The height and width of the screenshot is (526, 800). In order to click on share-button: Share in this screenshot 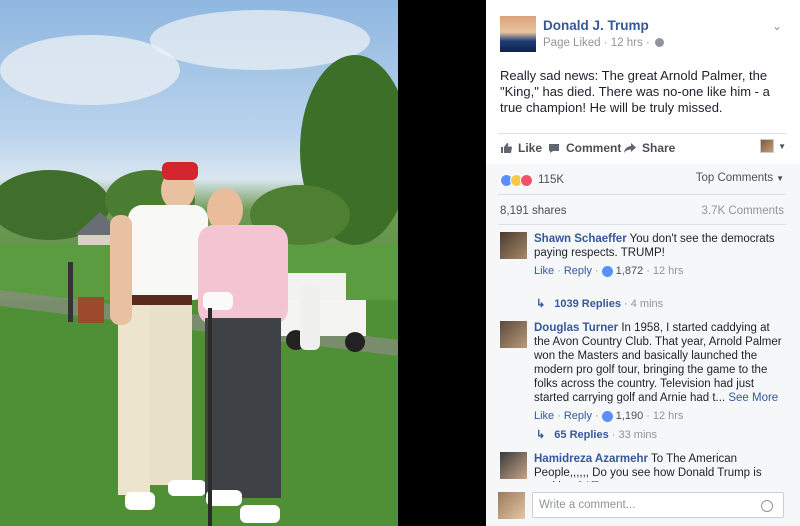, I will do `click(649, 148)`.